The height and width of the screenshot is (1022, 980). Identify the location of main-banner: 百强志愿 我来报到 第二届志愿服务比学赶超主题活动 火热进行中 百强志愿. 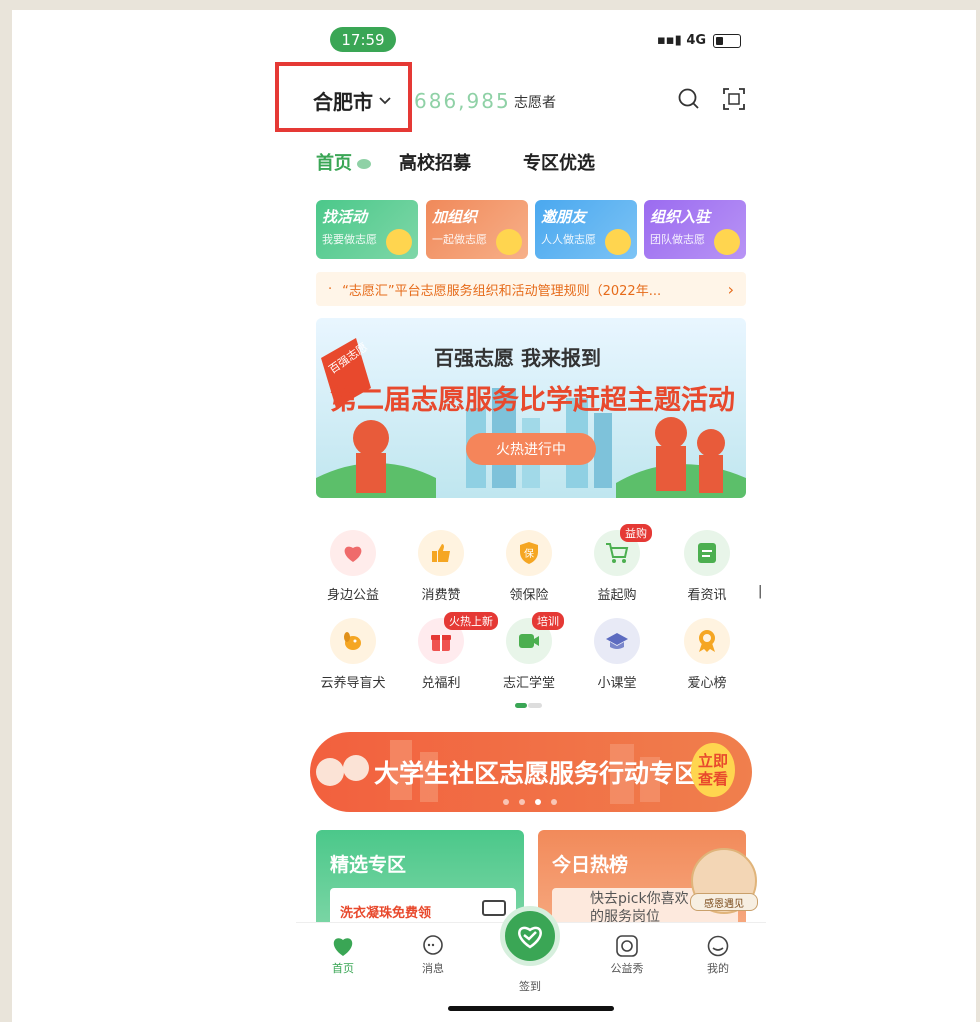
(531, 408).